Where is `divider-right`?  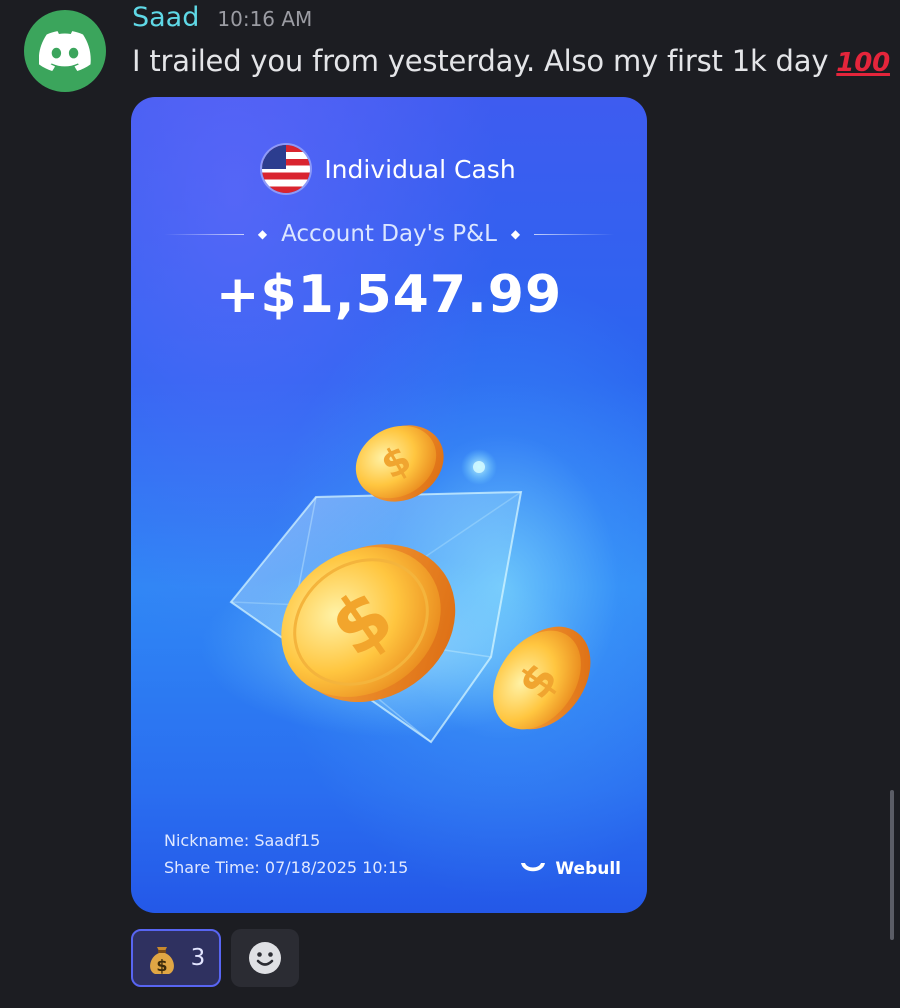 divider-right is located at coordinates (574, 234).